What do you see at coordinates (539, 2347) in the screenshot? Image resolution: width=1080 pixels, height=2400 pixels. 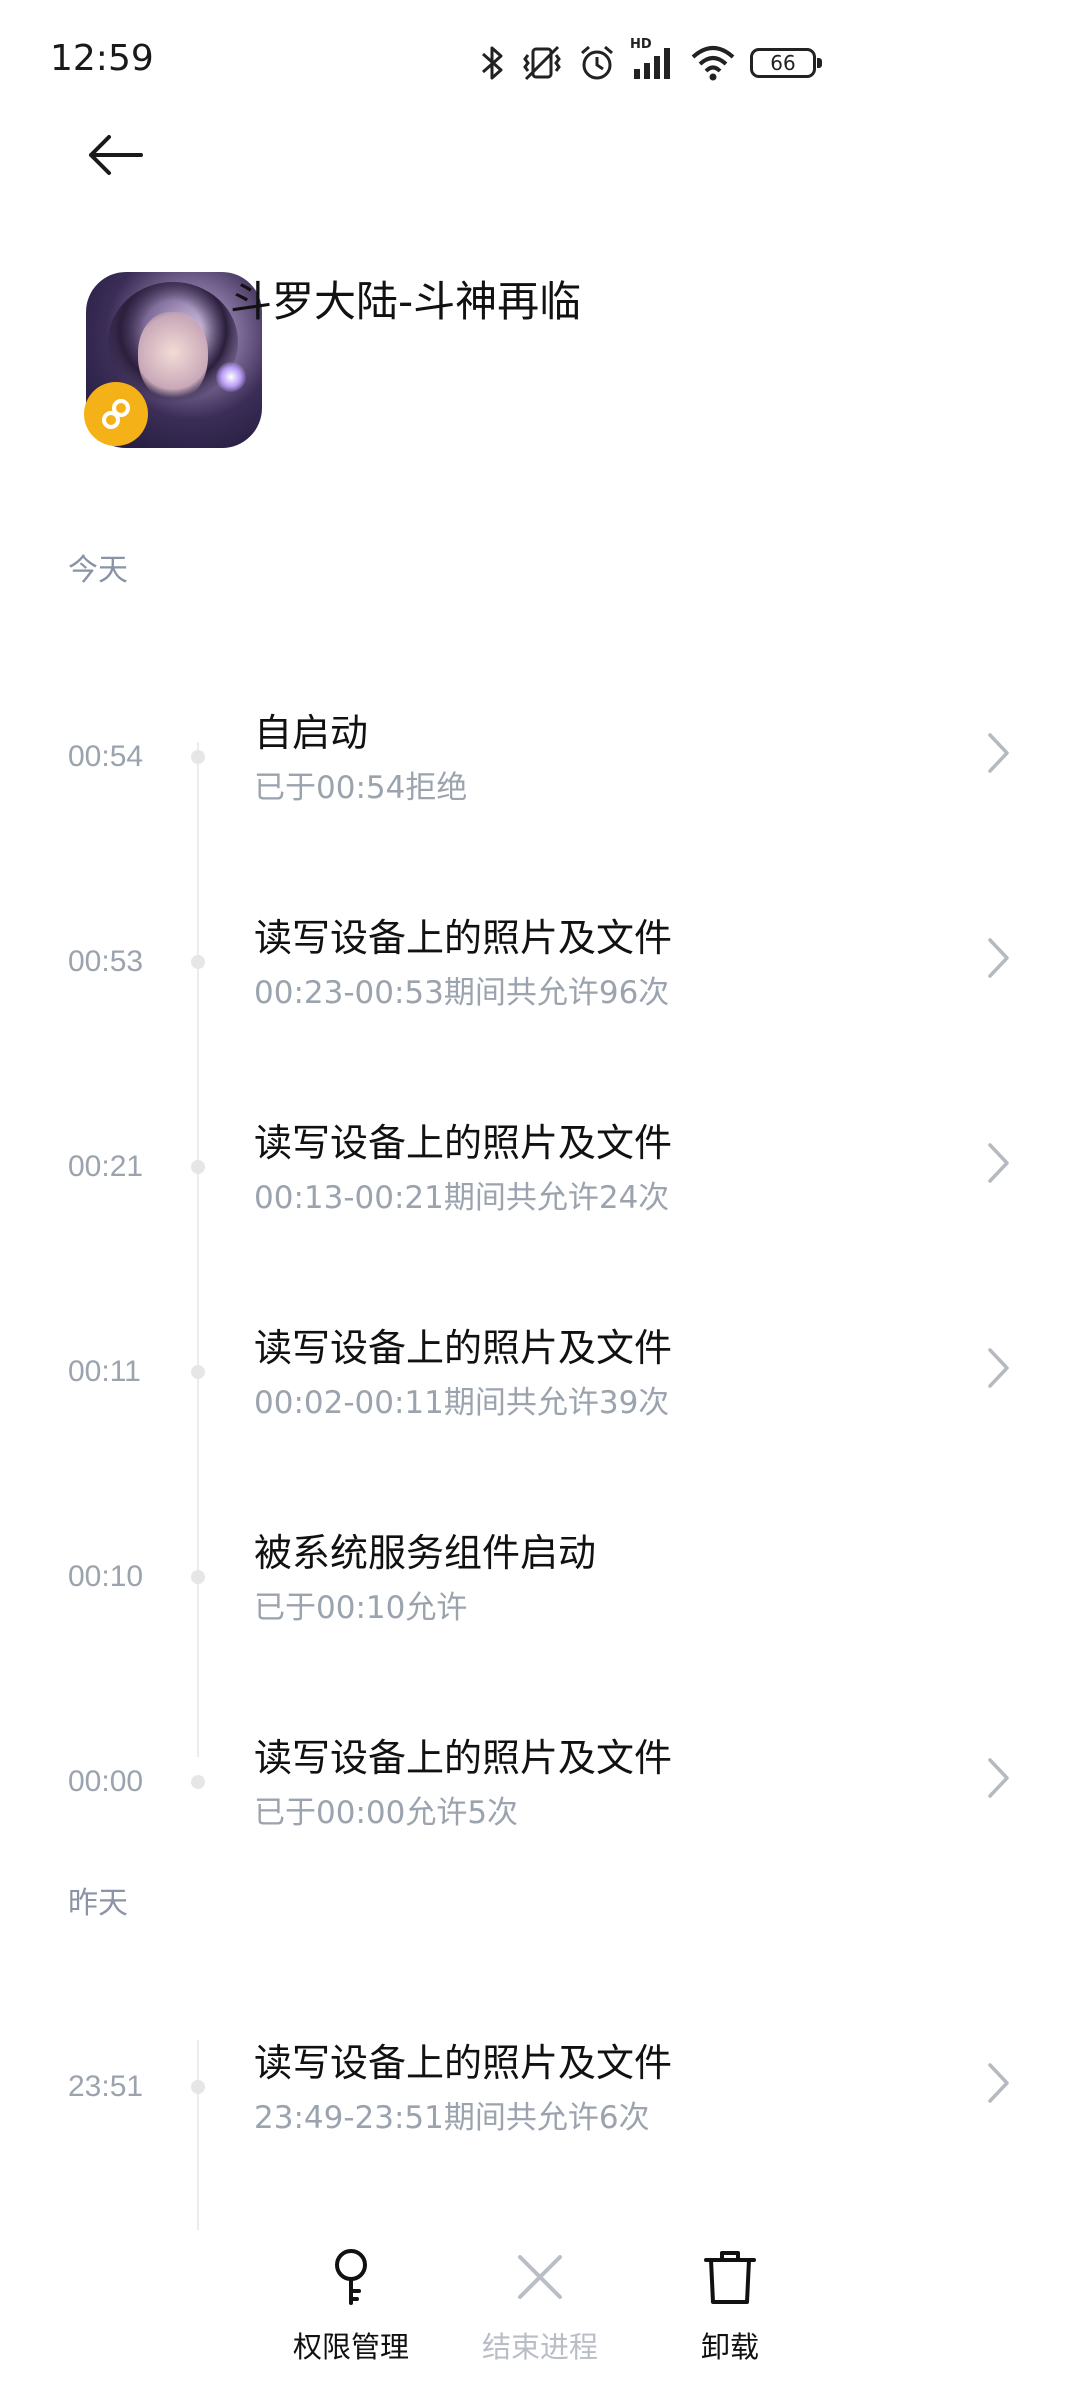 I see `end-process-label: 结束进程` at bounding box center [539, 2347].